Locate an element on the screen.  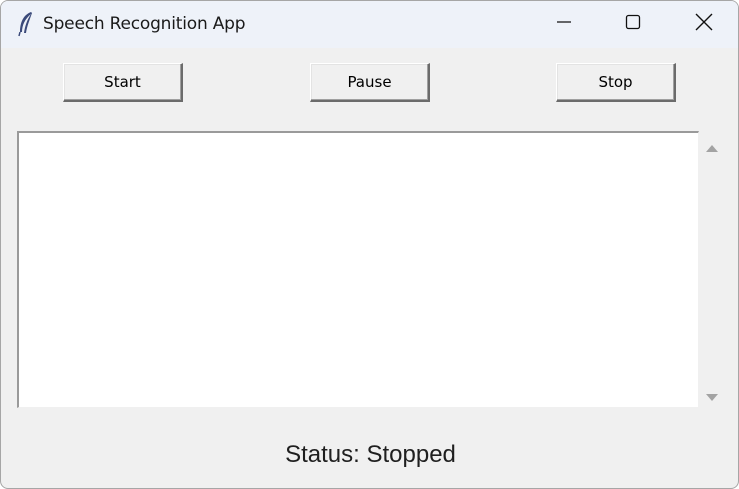
close-icon is located at coordinates (704, 24).